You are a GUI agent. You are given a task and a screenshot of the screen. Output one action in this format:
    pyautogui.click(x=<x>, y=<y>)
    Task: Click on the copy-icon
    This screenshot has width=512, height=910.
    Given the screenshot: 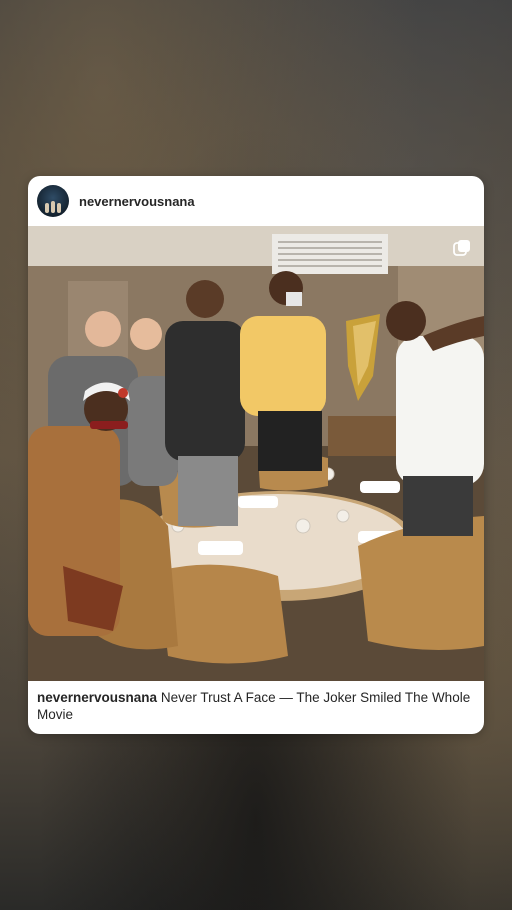 What is the action you would take?
    pyautogui.click(x=462, y=248)
    